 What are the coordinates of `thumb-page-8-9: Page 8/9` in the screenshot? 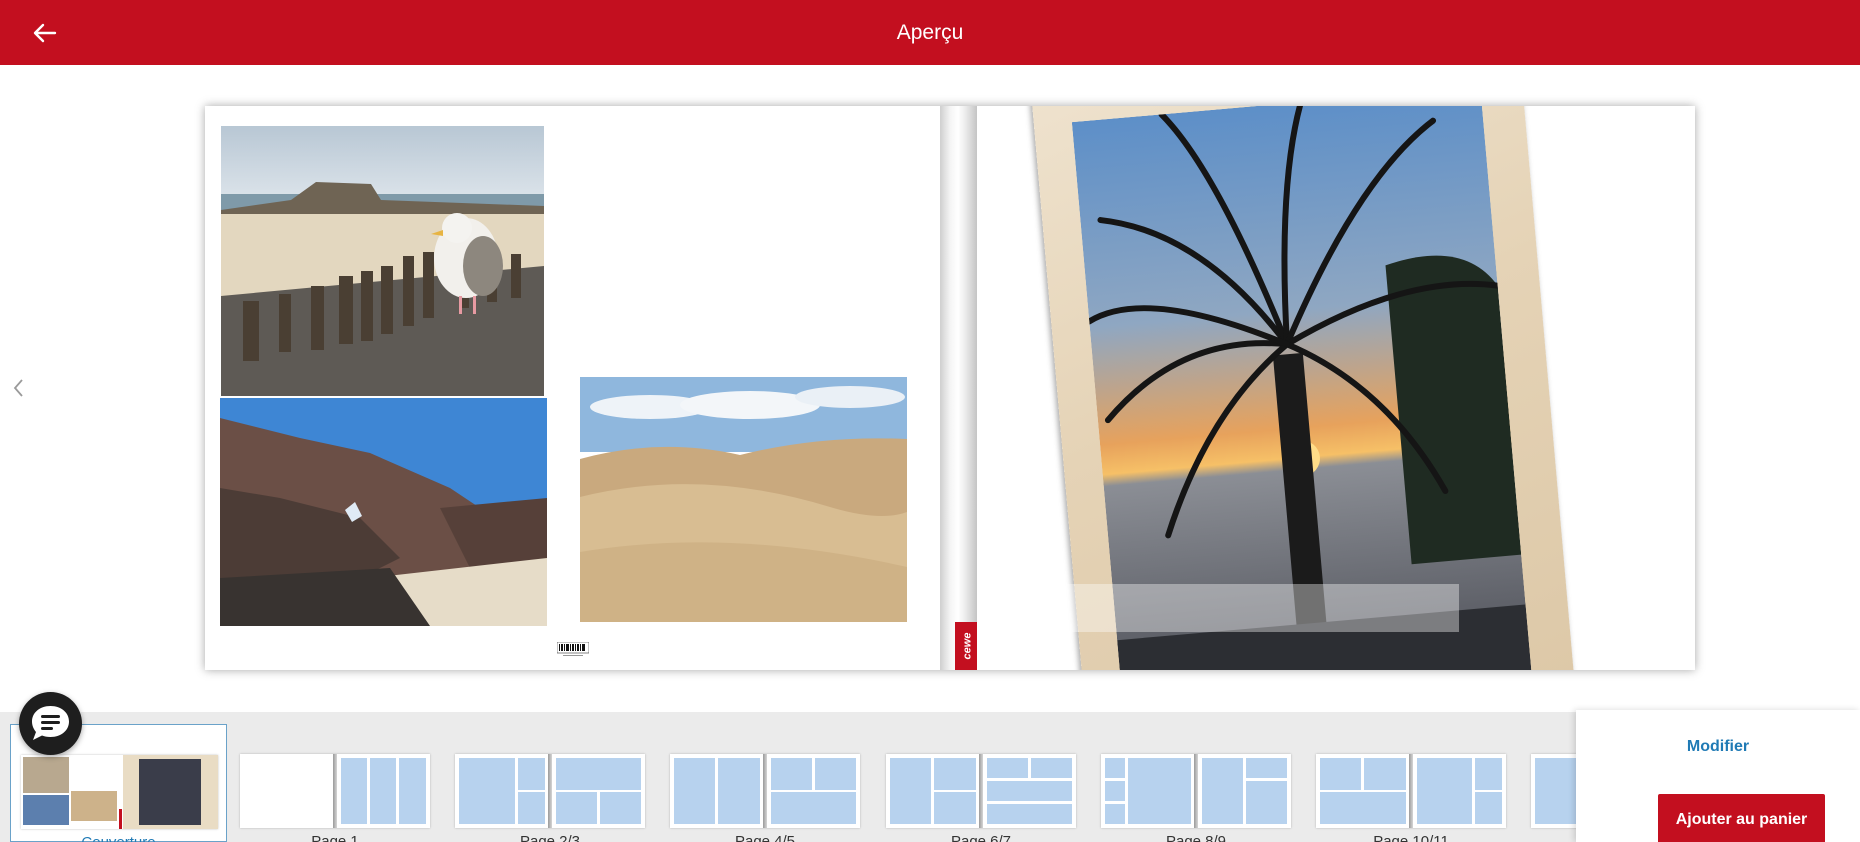 It's located at (1196, 783).